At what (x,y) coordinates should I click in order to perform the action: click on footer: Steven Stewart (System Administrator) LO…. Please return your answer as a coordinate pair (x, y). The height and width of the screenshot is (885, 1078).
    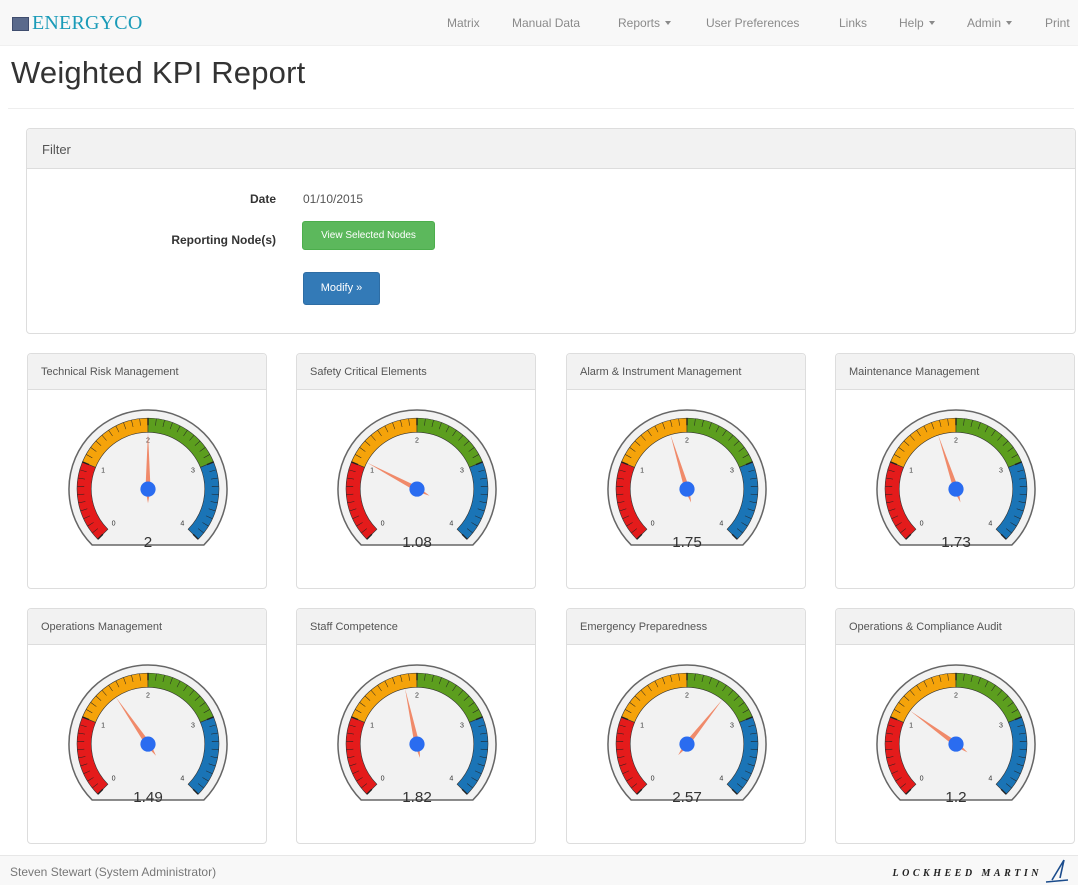
    Looking at the image, I should click on (539, 870).